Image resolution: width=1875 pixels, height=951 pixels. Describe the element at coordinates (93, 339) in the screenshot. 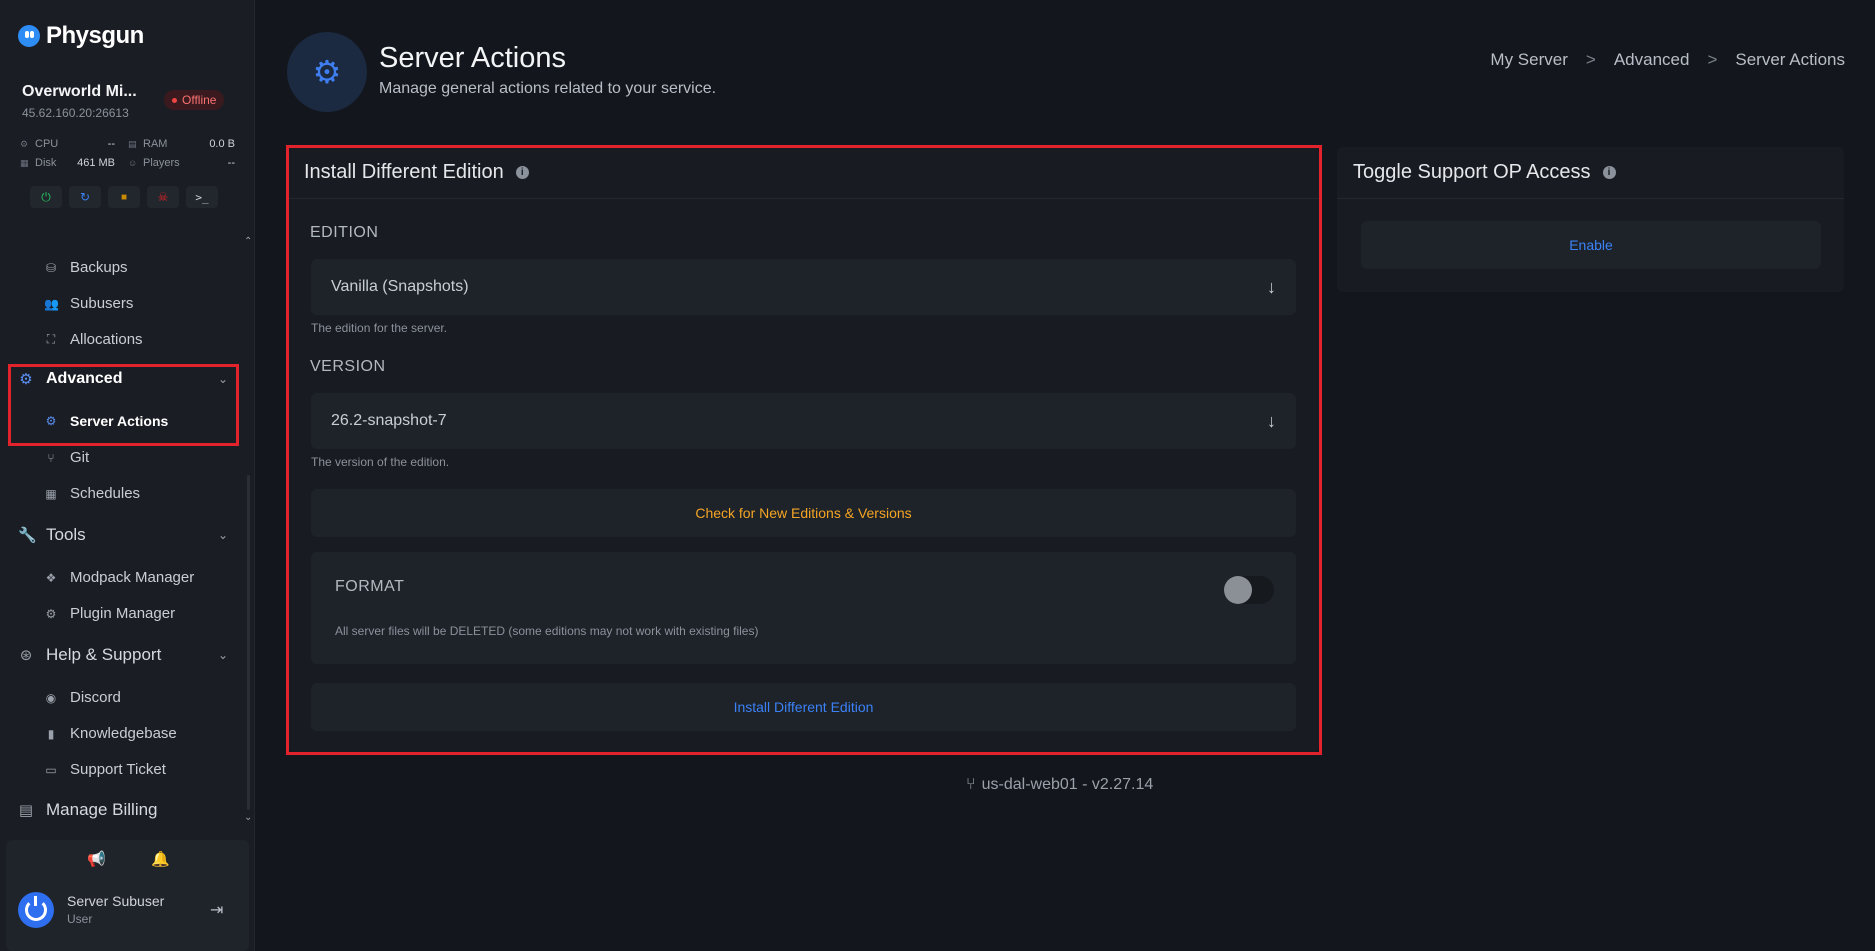

I see `sidebar-item-allocations: ⛶ Allocations` at that location.